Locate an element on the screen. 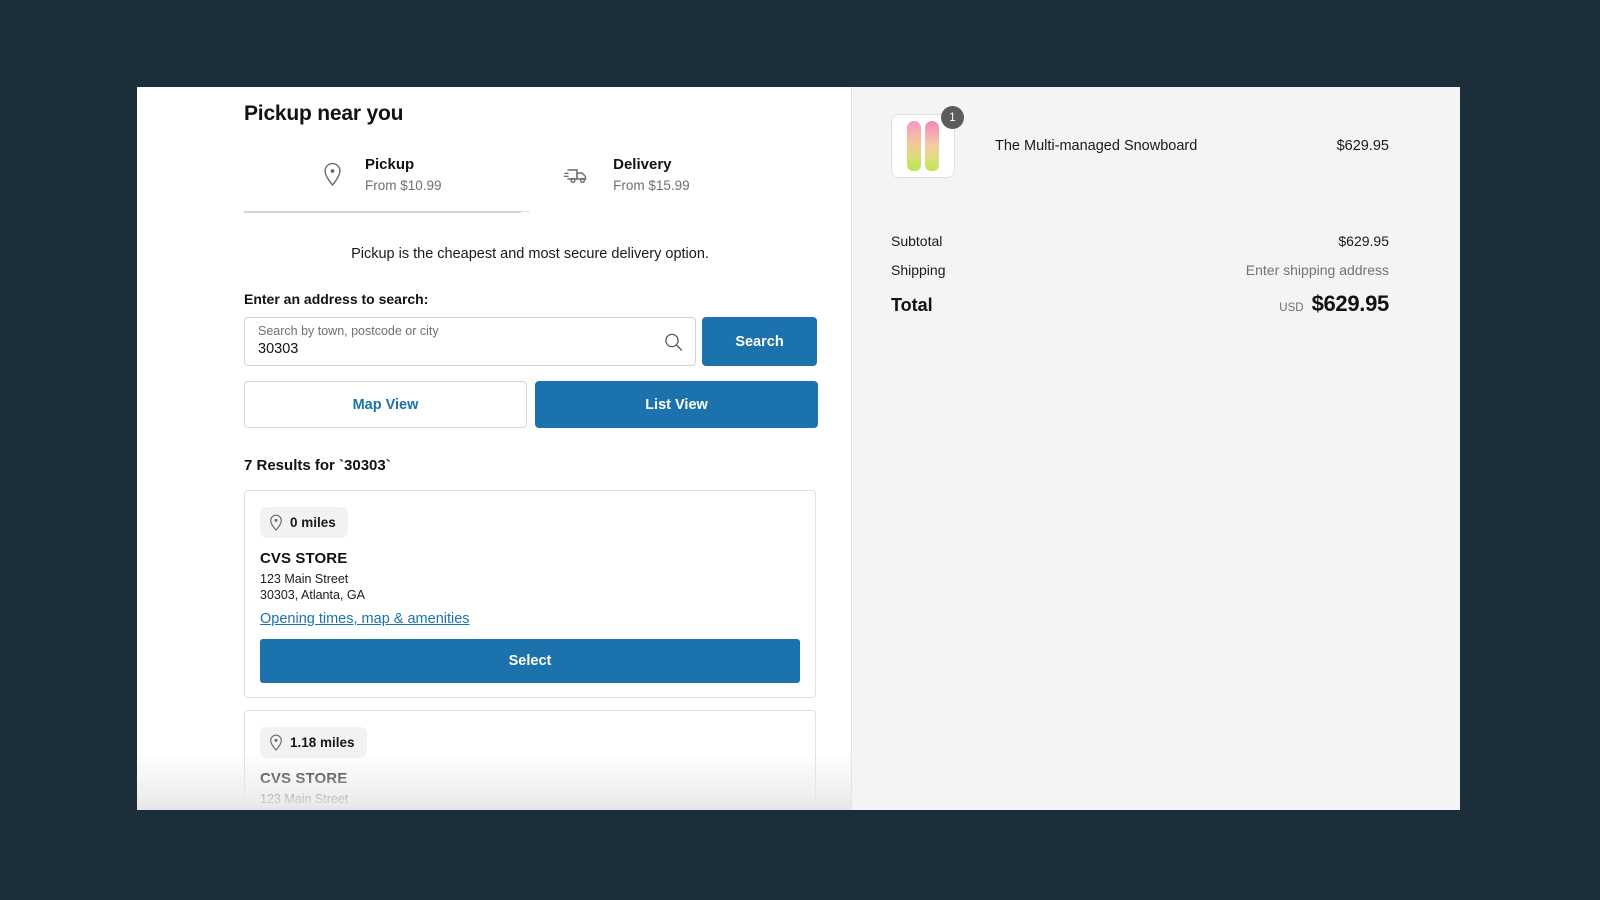  product-price: $629.95 is located at coordinates (1362, 146).